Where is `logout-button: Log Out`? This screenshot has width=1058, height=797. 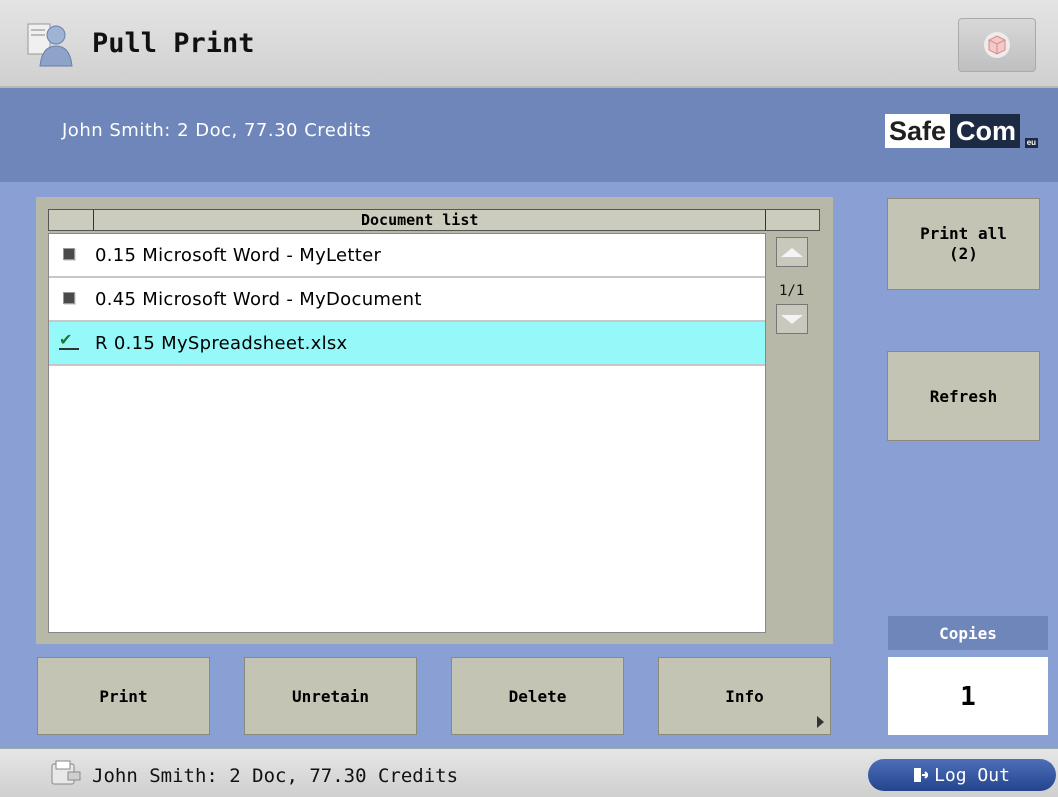
logout-button: Log Out is located at coordinates (962, 775).